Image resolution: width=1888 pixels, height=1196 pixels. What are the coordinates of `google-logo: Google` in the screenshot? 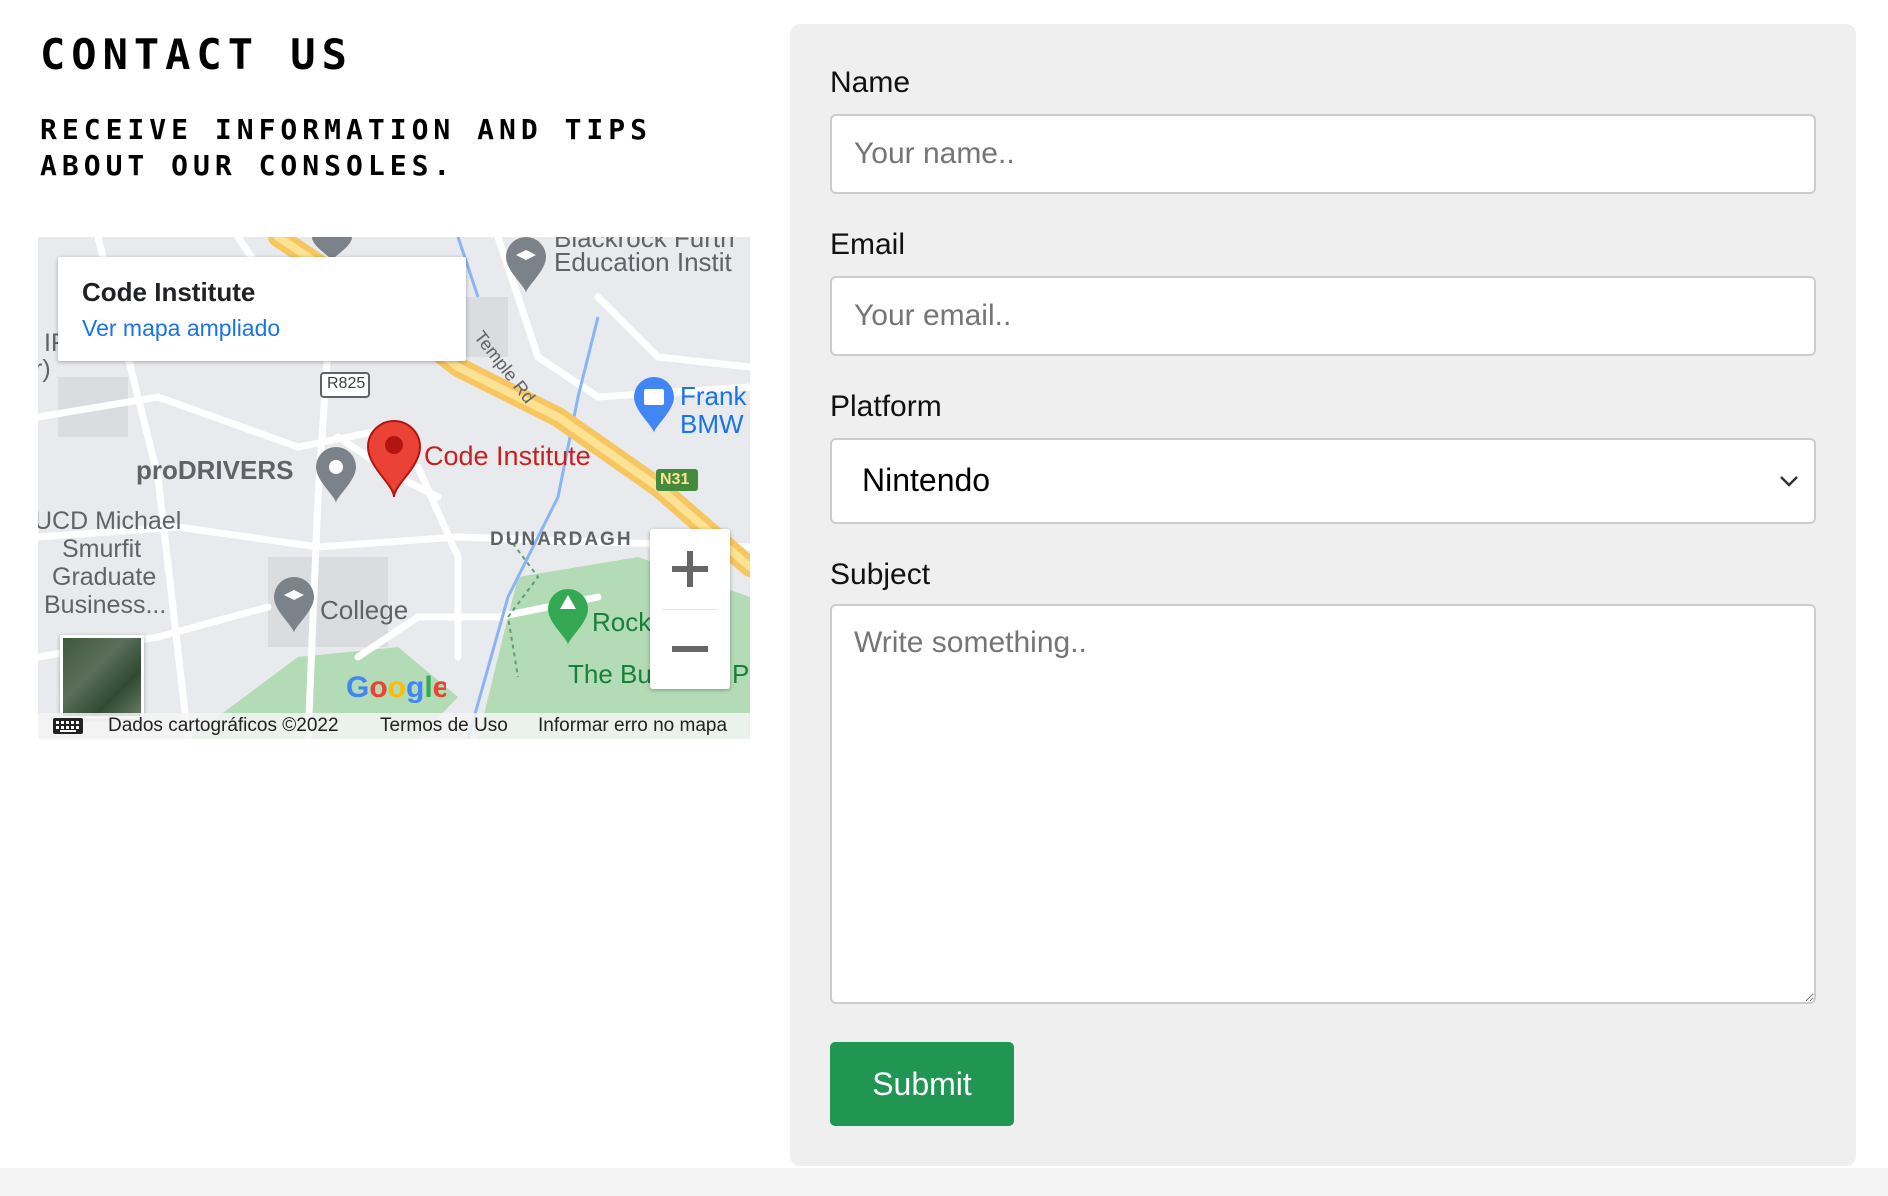 It's located at (396, 687).